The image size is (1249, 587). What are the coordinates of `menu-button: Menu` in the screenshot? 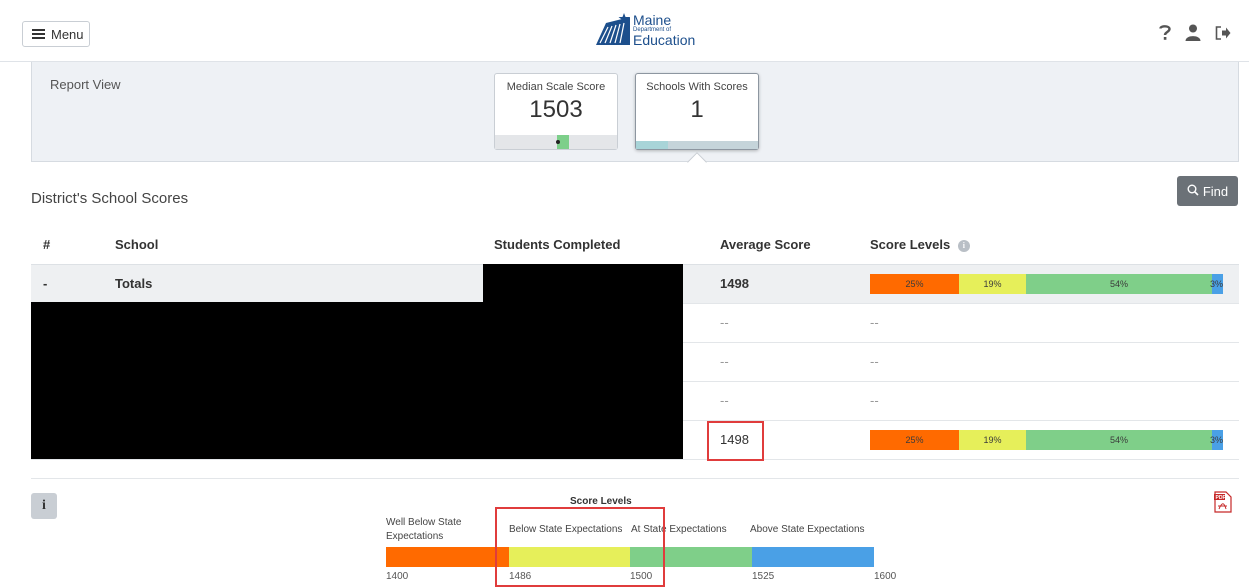 It's located at (56, 34).